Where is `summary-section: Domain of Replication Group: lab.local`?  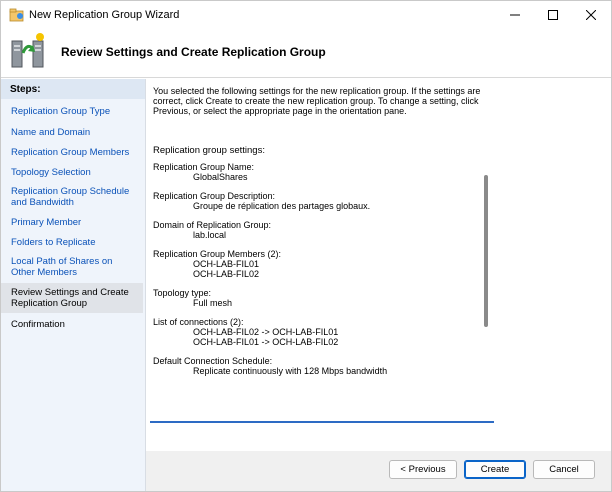 summary-section: Domain of Replication Group: lab.local is located at coordinates (315, 230).